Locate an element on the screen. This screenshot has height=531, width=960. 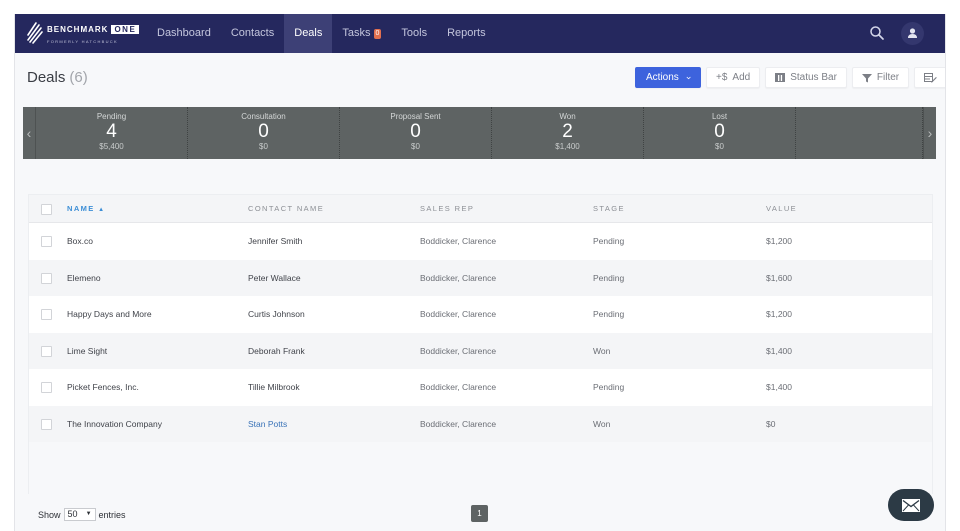
deal-stage: Won is located at coordinates (602, 350).